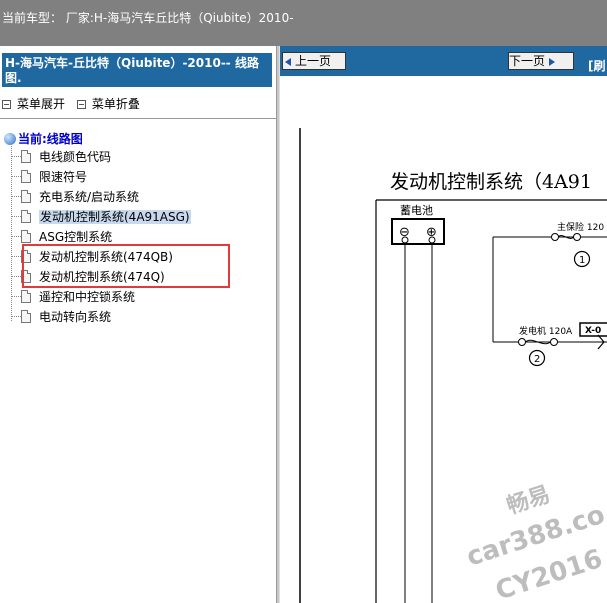  Describe the element at coordinates (552, 61) in the screenshot. I see `arrow-right-icon` at that location.